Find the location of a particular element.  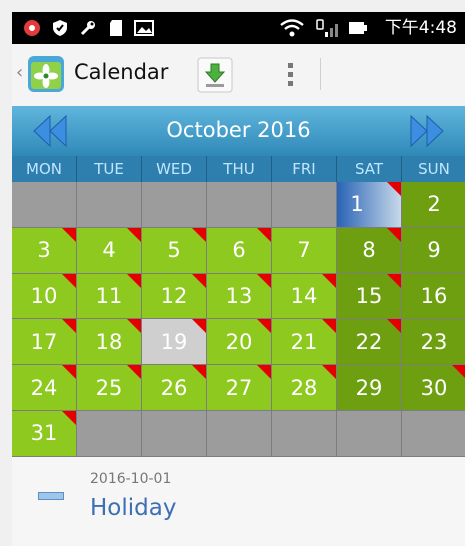

next-month-button is located at coordinates (427, 131).